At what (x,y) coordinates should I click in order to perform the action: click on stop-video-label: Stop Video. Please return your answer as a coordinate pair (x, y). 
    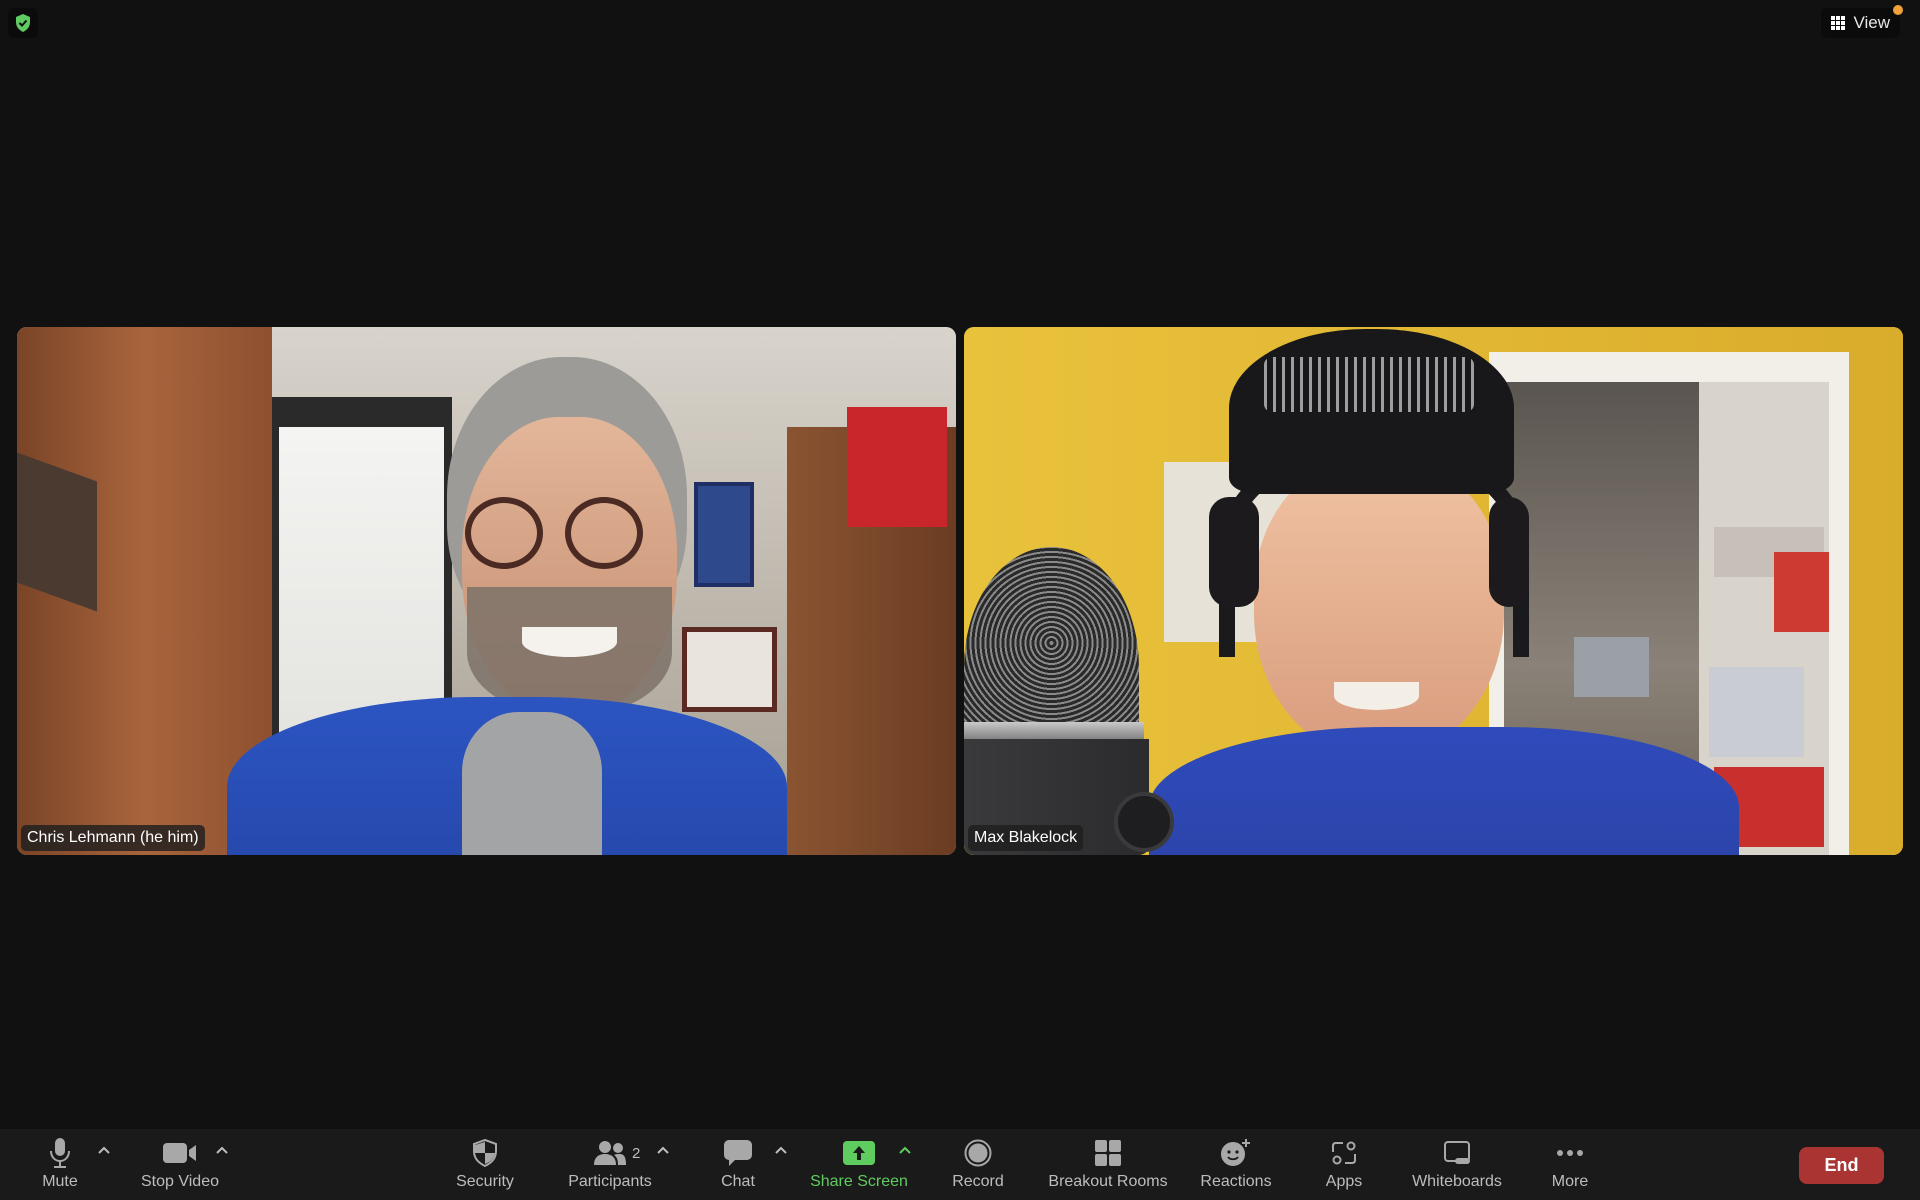
    Looking at the image, I should click on (180, 1181).